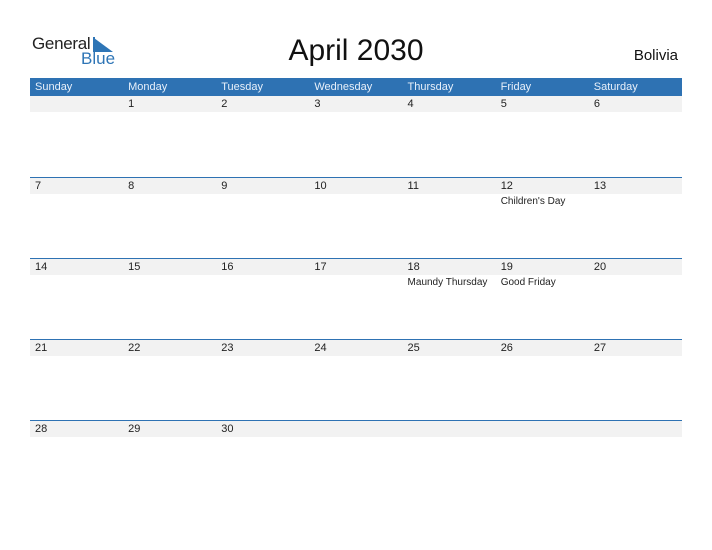 Image resolution: width=712 pixels, height=550 pixels. Describe the element at coordinates (320, 186) in the screenshot. I see `day-number: 10` at that location.